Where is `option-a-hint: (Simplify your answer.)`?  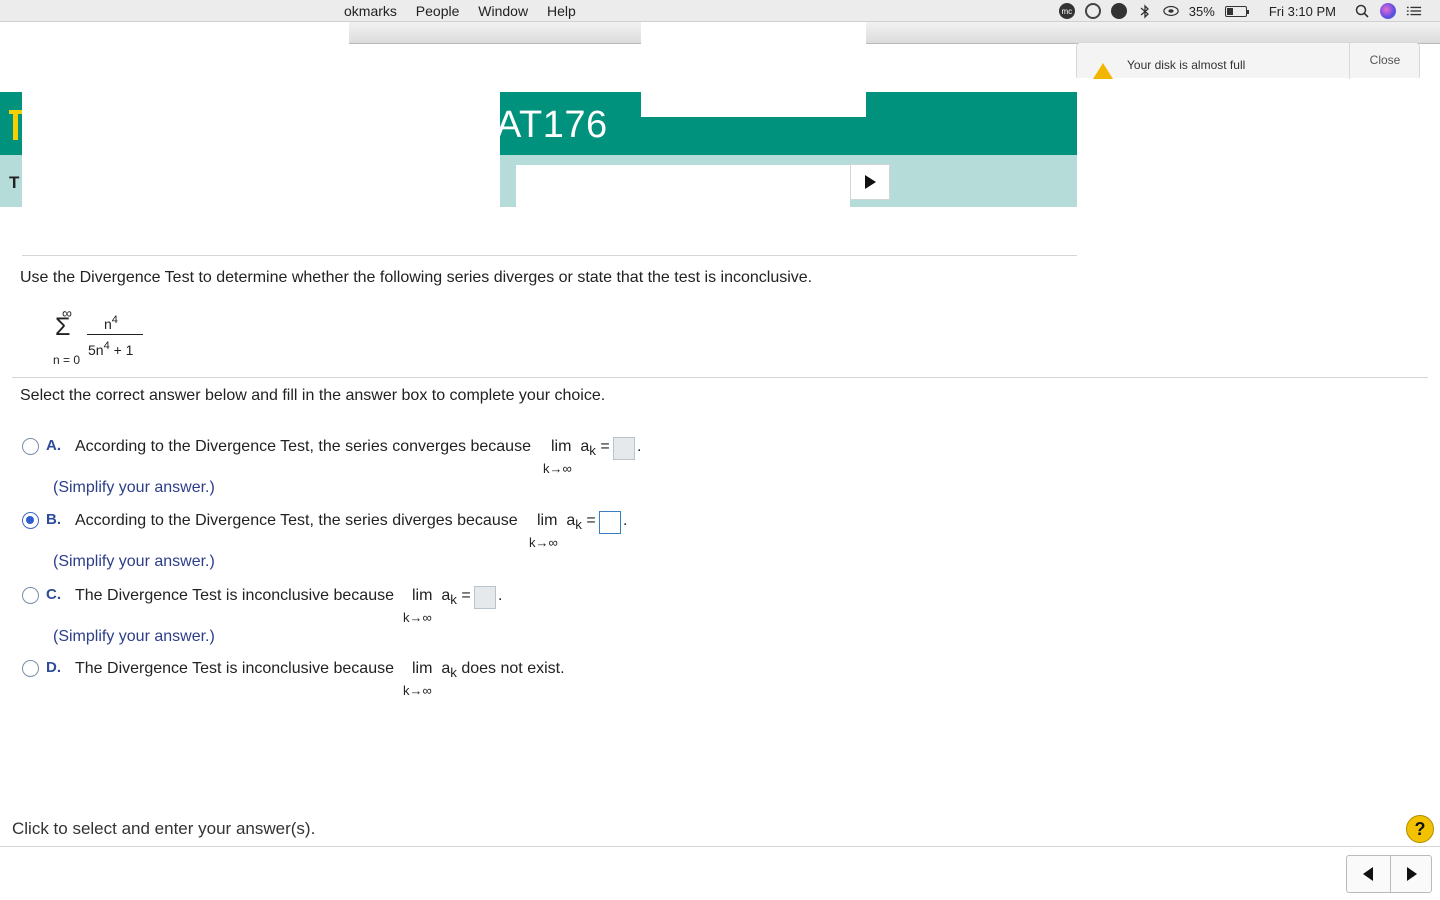
option-a-hint: (Simplify your answer.) is located at coordinates (134, 487).